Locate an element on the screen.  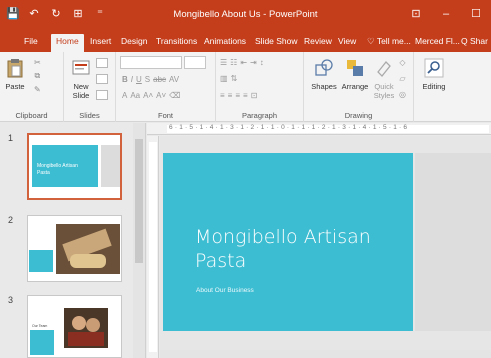
font-color-row: A Aa A˄ A˅ ⌫ is located at coordinates (151, 95).